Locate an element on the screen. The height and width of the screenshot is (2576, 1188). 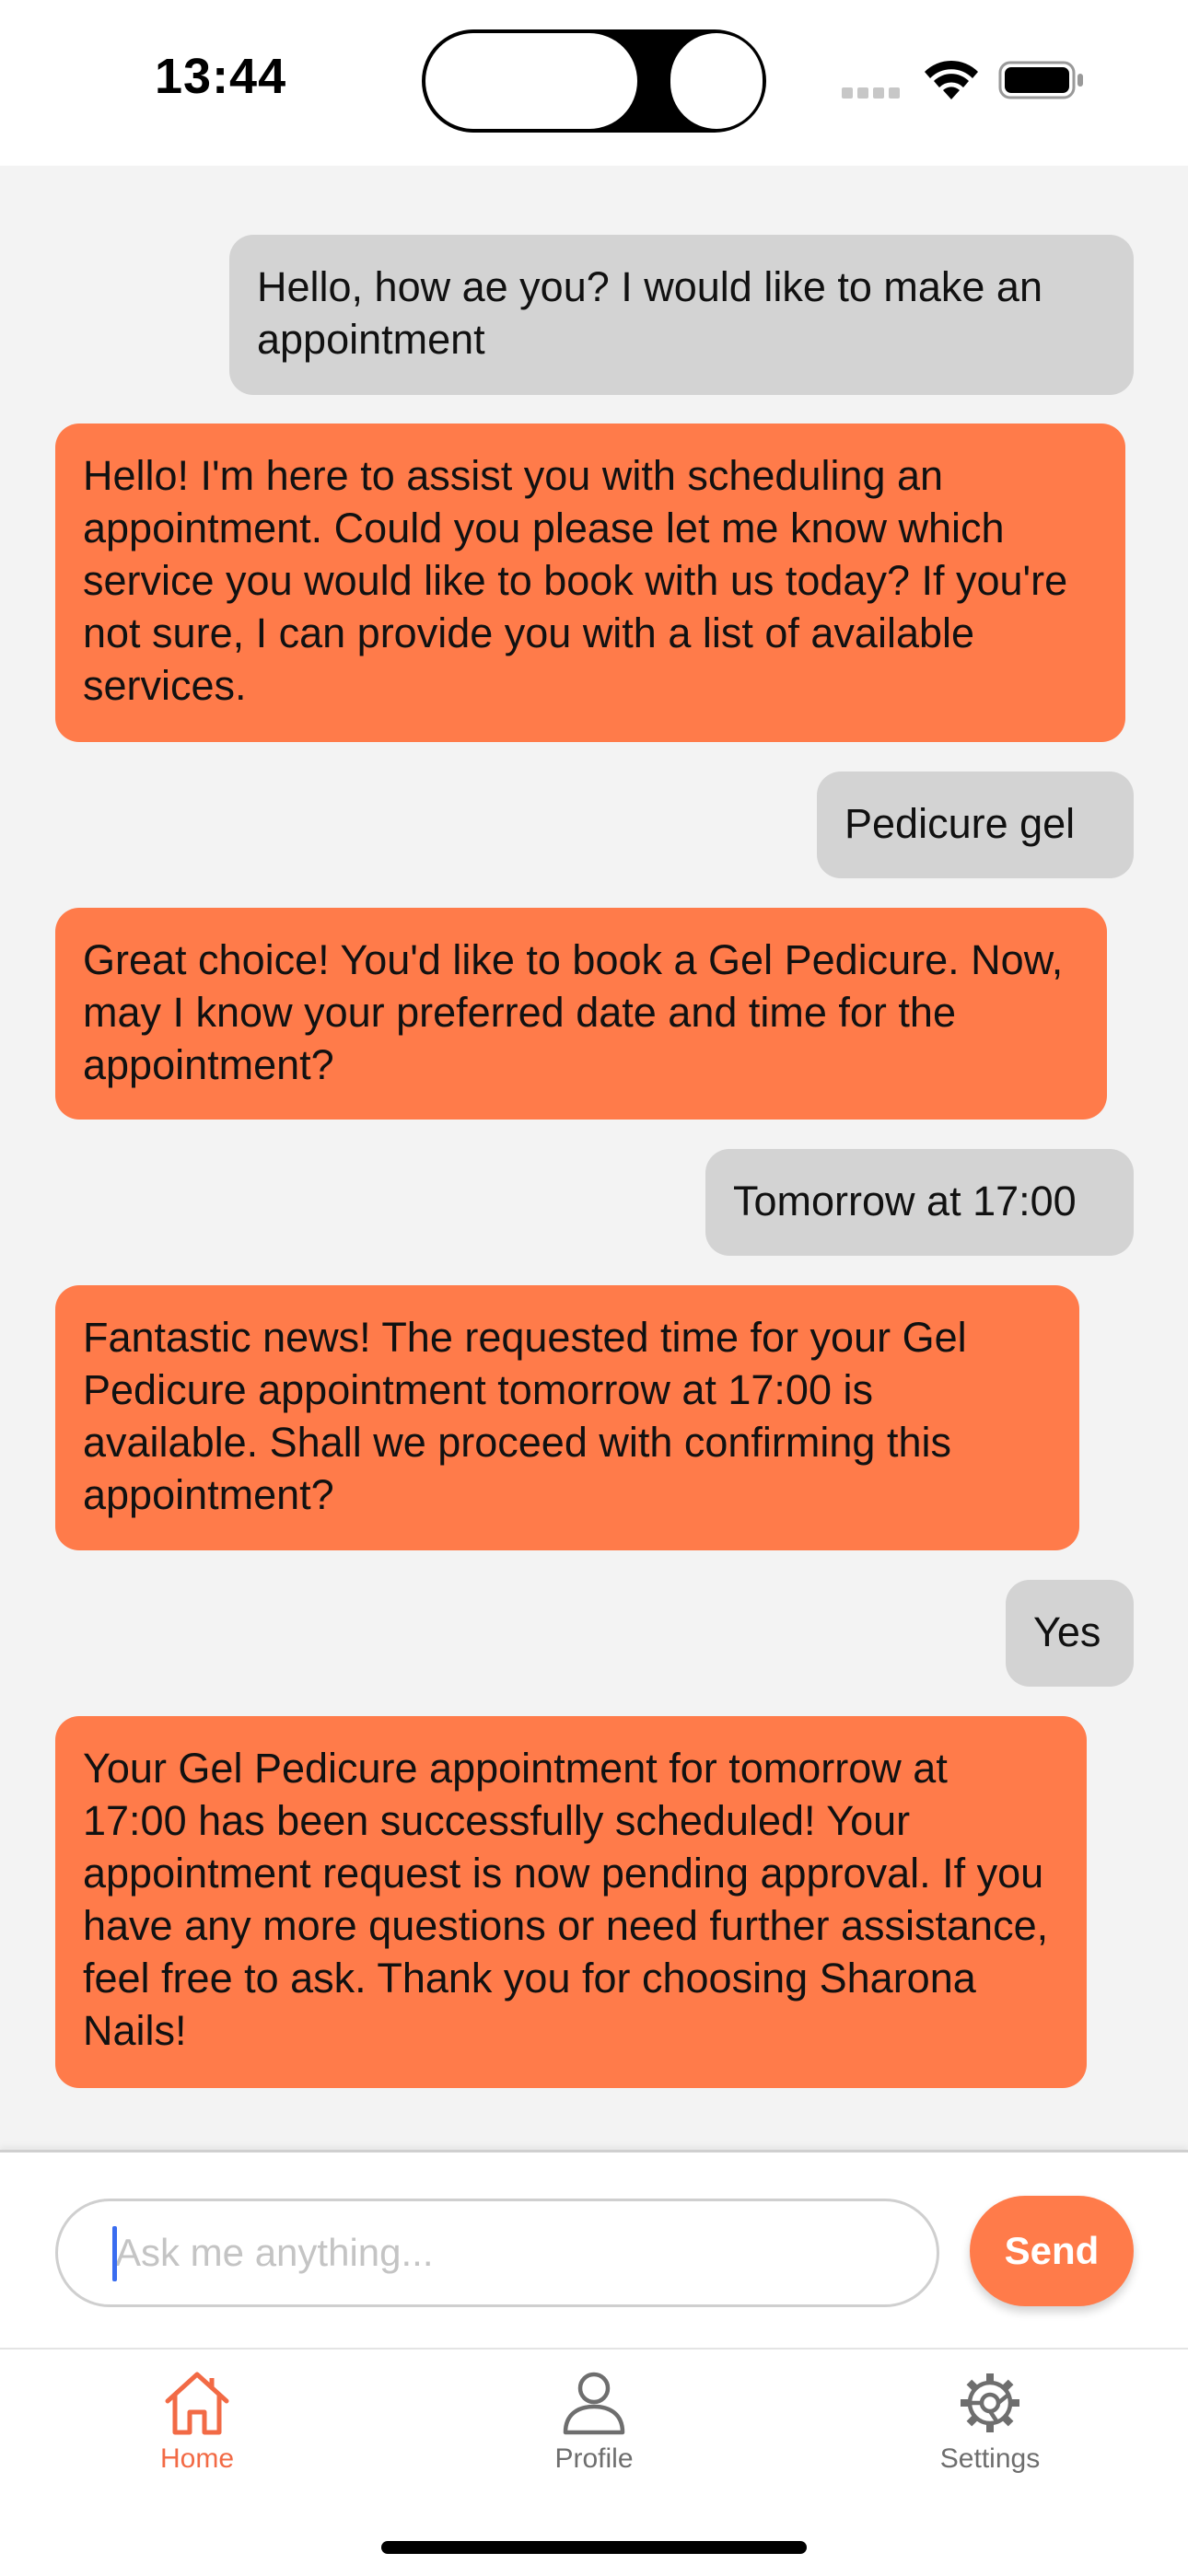
status-bar: 13:44 is located at coordinates (594, 83).